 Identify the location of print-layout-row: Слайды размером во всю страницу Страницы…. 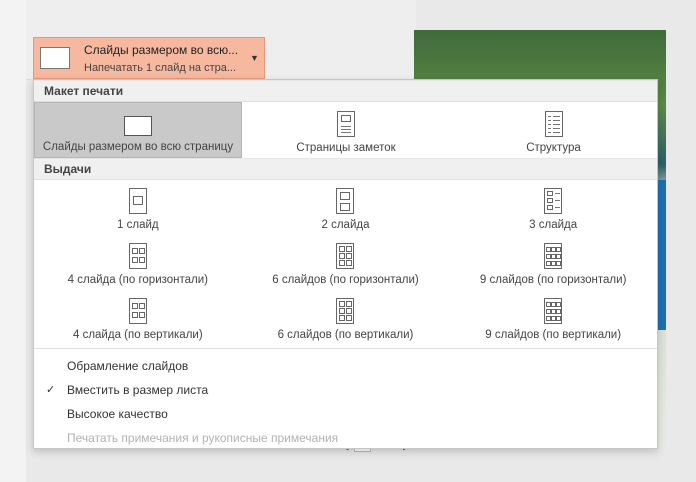
(345, 130).